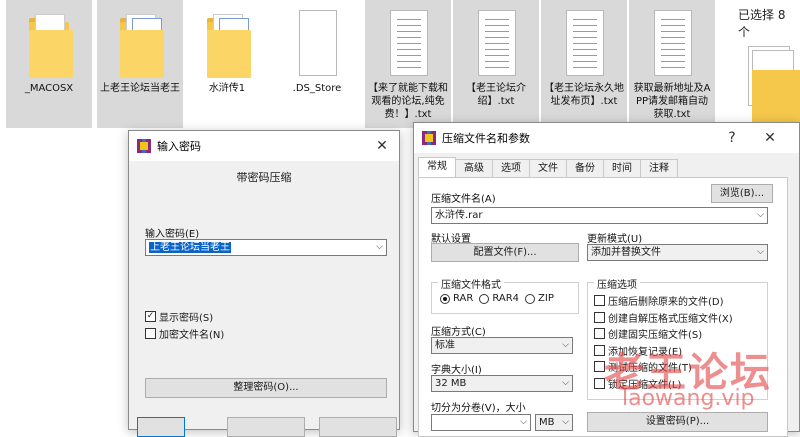 Image resolution: width=800 pixels, height=437 pixels. Describe the element at coordinates (615, 239) in the screenshot. I see `update-mode-label: 更新模式(U)` at that location.